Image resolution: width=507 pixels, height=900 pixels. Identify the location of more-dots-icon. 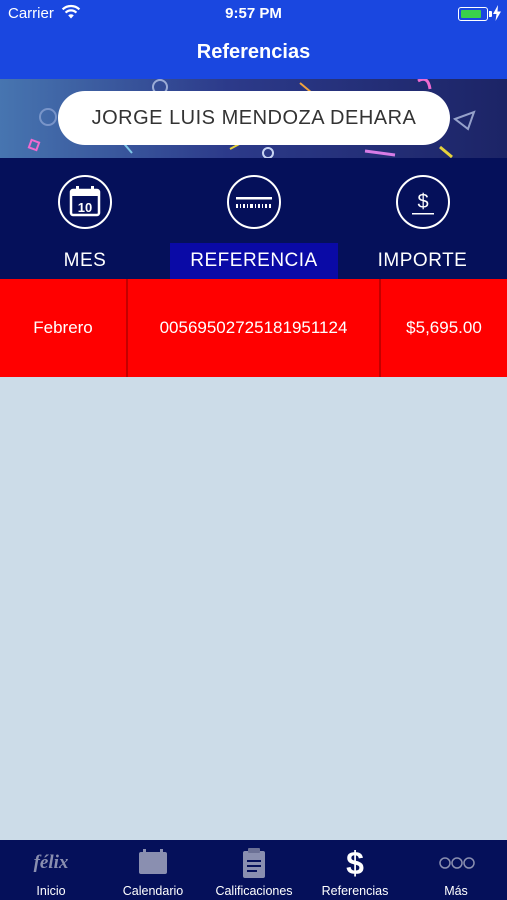
(457, 863).